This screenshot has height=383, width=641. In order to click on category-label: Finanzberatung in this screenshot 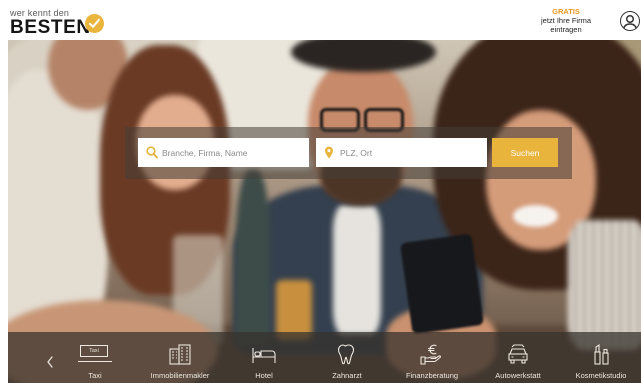, I will do `click(432, 375)`.